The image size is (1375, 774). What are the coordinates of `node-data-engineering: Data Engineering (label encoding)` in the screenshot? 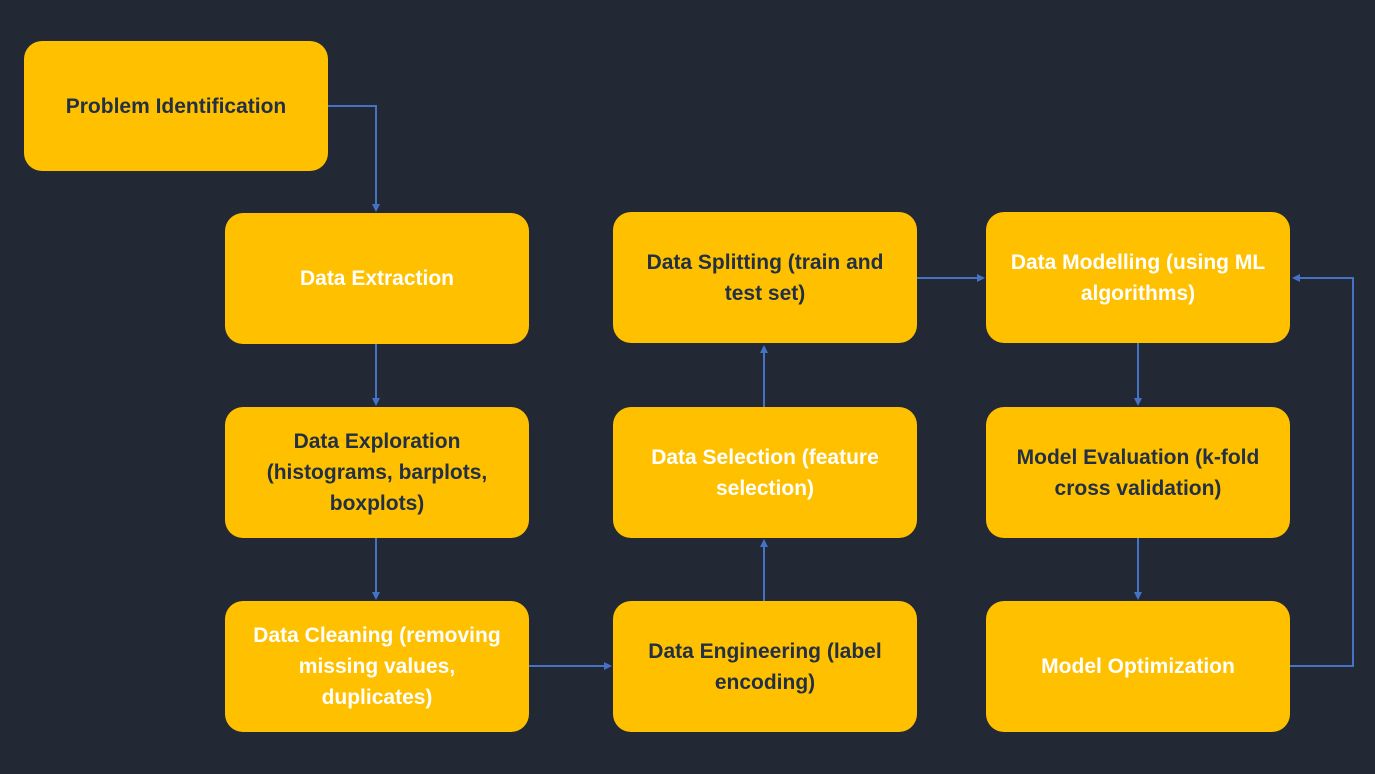 It's located at (765, 666).